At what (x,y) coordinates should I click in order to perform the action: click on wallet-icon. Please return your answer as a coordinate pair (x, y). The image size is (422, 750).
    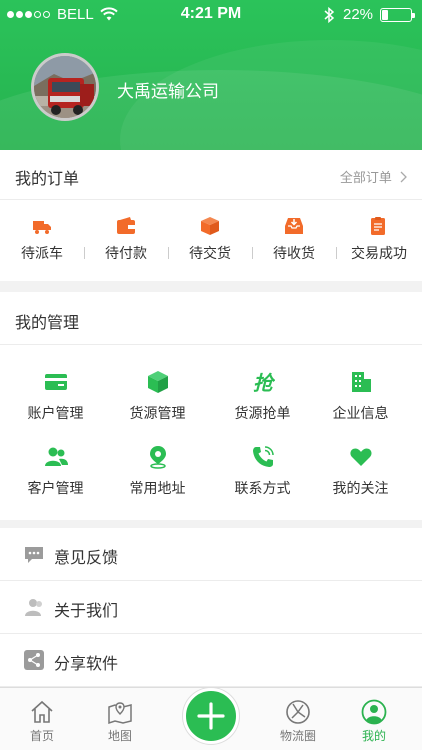
    Looking at the image, I should click on (126, 225).